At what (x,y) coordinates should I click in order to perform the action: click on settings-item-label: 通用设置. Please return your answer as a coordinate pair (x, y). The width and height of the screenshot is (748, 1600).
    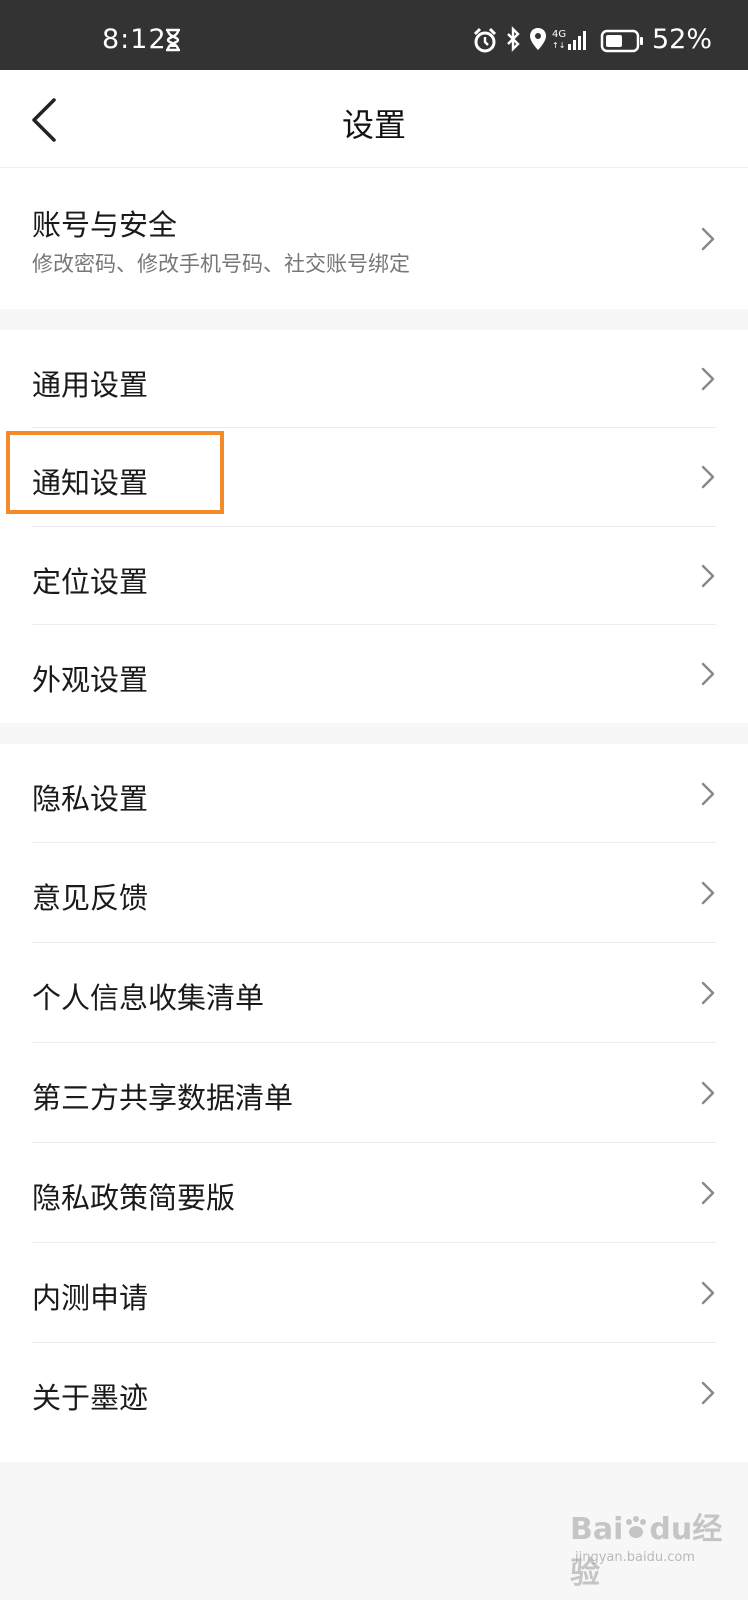
    Looking at the image, I should click on (90, 385).